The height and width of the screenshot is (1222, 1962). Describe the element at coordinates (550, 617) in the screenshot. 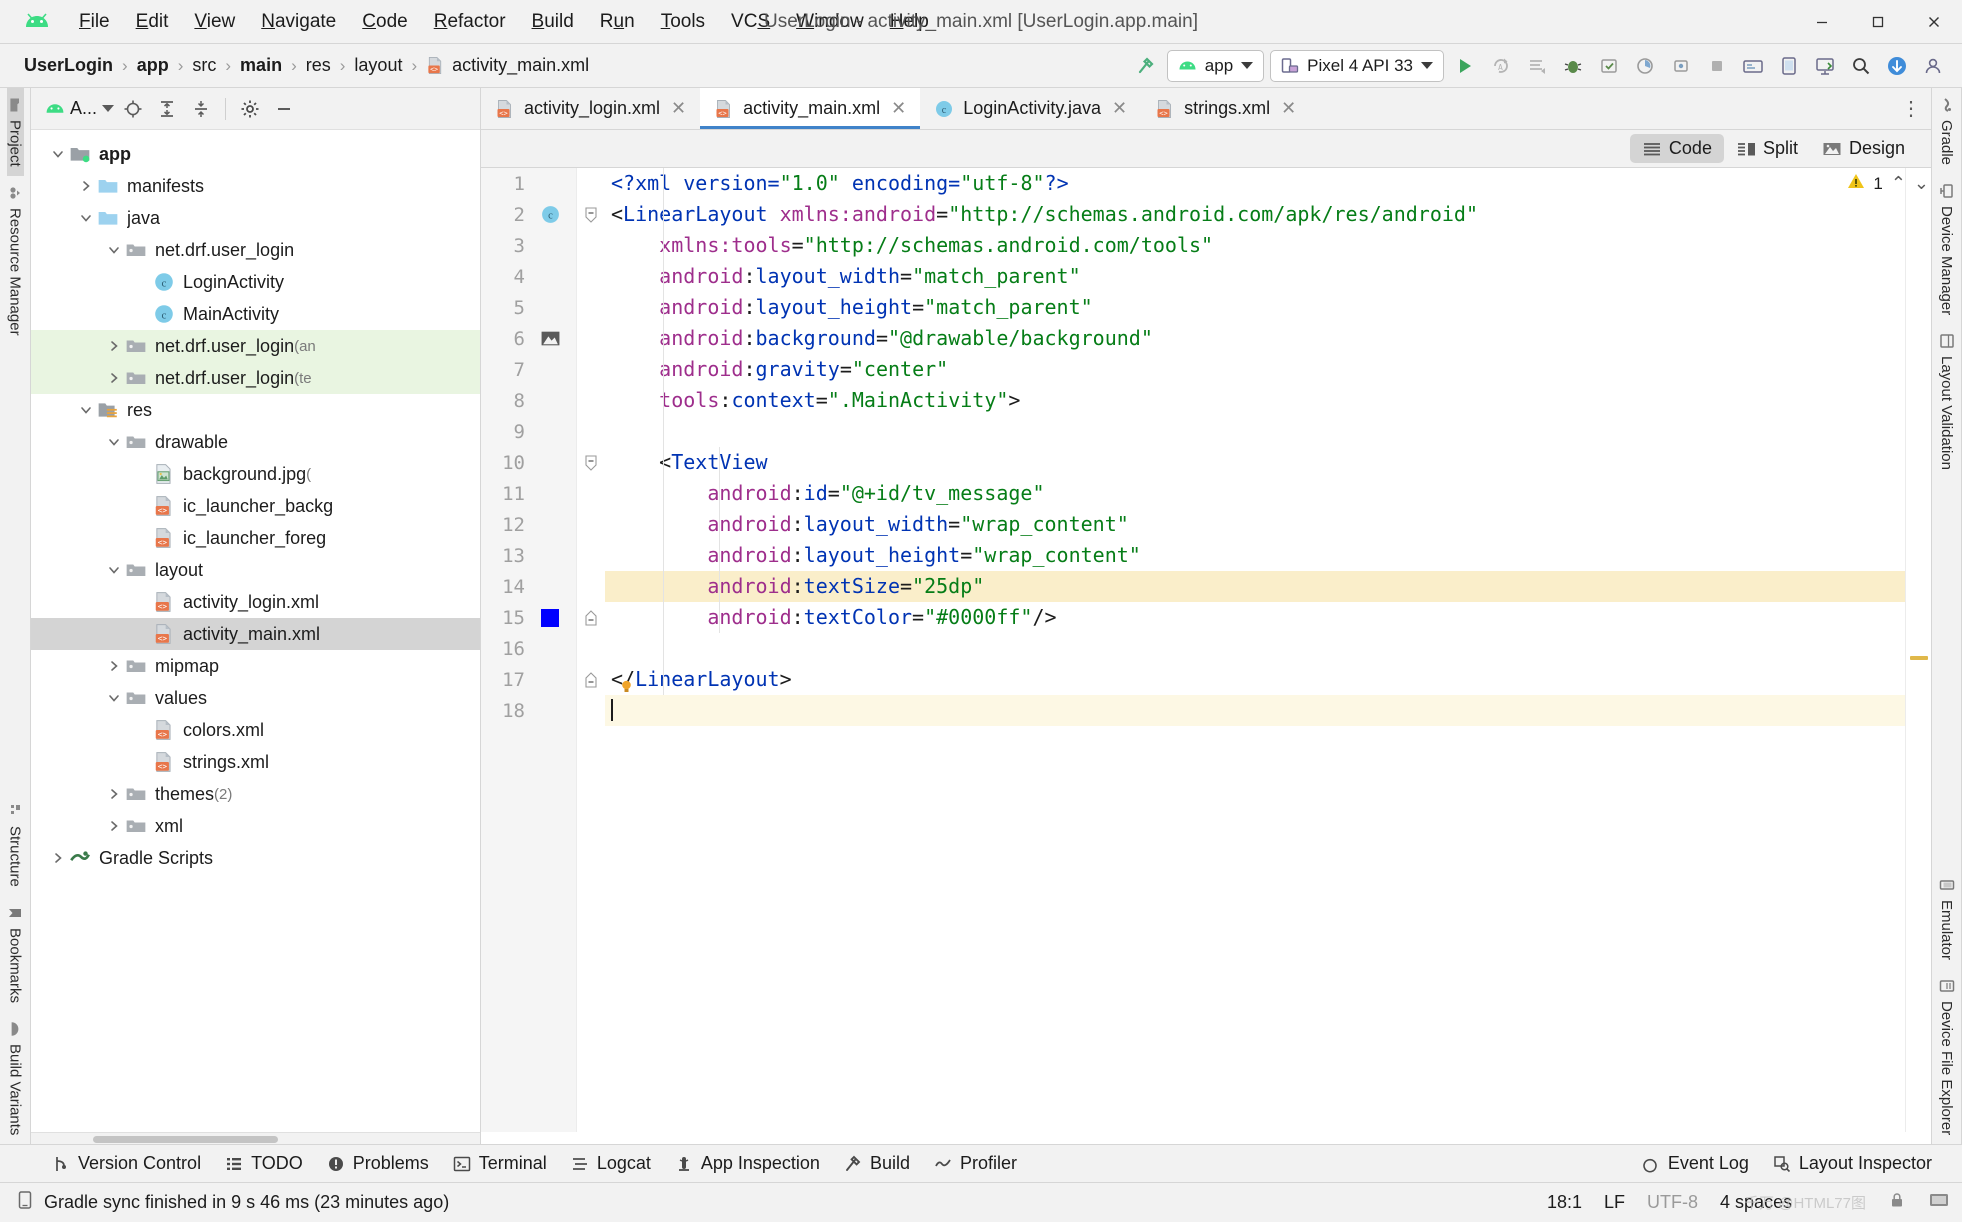

I see `gutter-marker` at that location.